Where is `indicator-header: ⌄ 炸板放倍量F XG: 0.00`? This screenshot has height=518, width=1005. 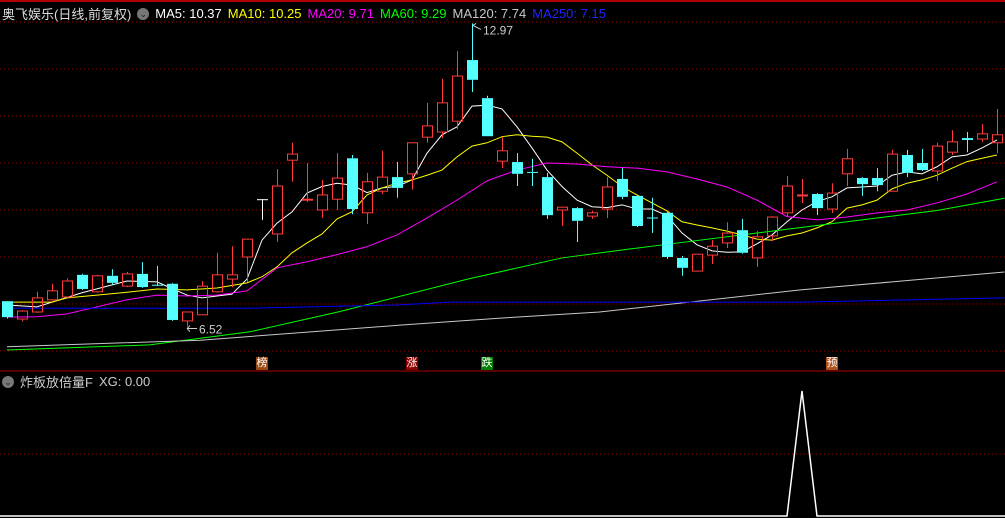 indicator-header: ⌄ 炸板放倍量F XG: 0.00 is located at coordinates (76, 381).